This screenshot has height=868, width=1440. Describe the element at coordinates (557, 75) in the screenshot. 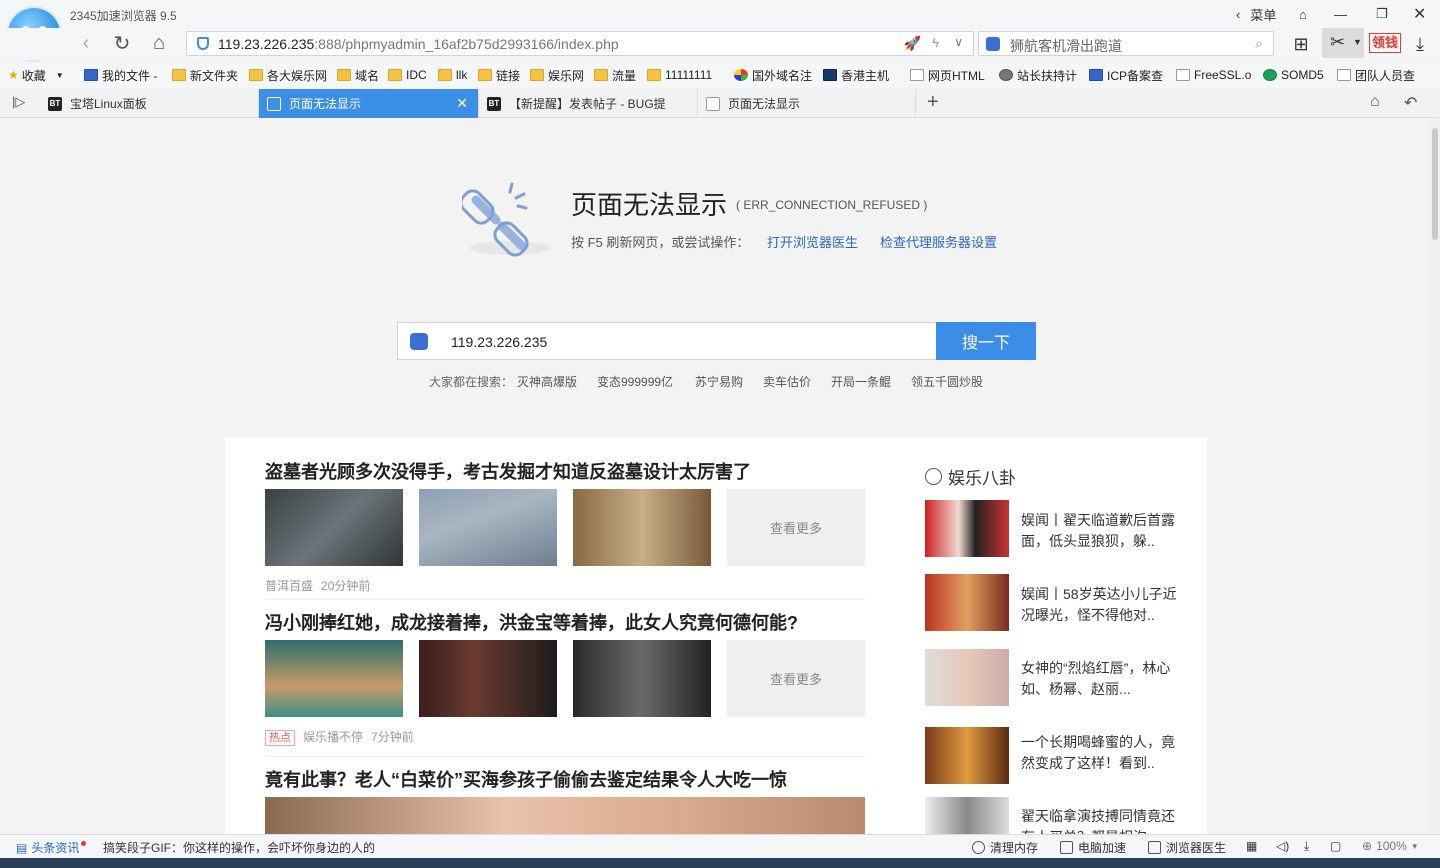

I see `bookmark-folder: 娱乐网` at that location.